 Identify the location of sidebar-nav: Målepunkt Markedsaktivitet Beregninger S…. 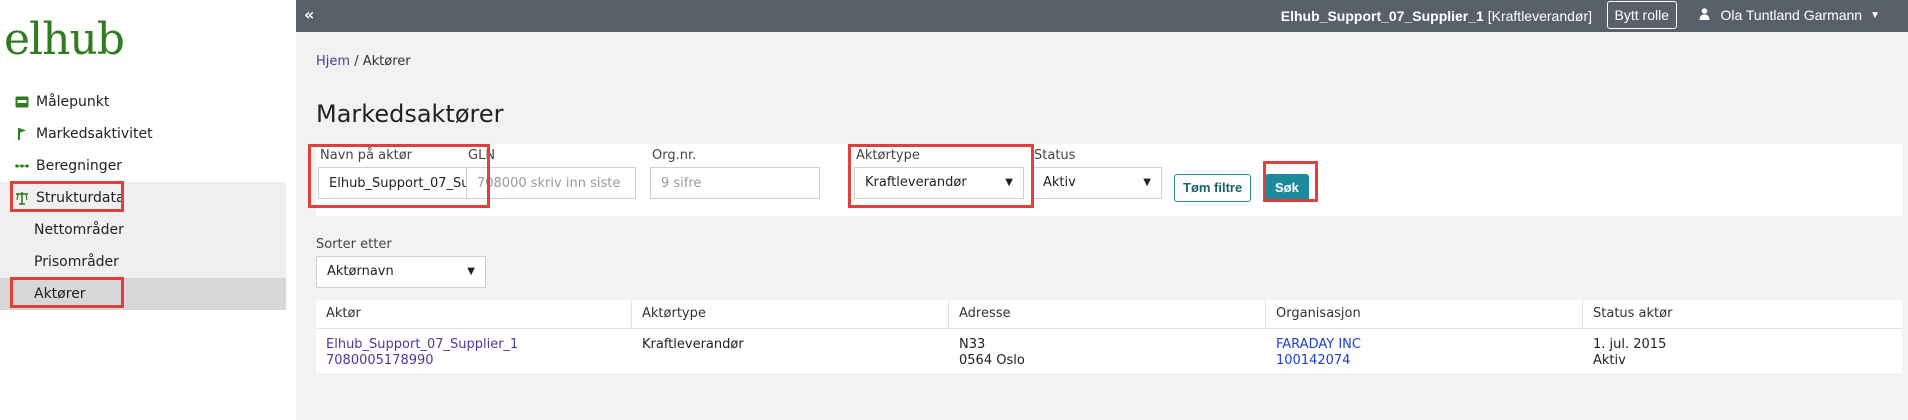
(143, 198).